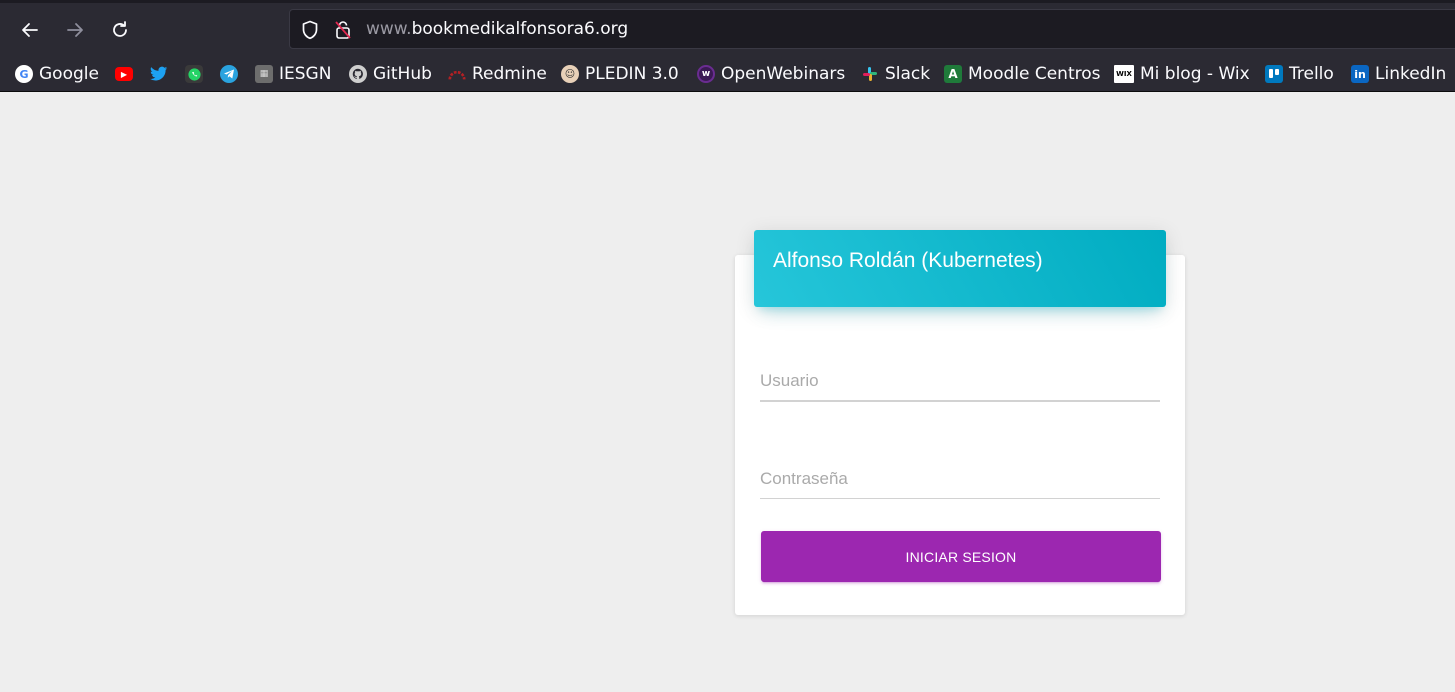  I want to click on telegram-icon, so click(229, 74).